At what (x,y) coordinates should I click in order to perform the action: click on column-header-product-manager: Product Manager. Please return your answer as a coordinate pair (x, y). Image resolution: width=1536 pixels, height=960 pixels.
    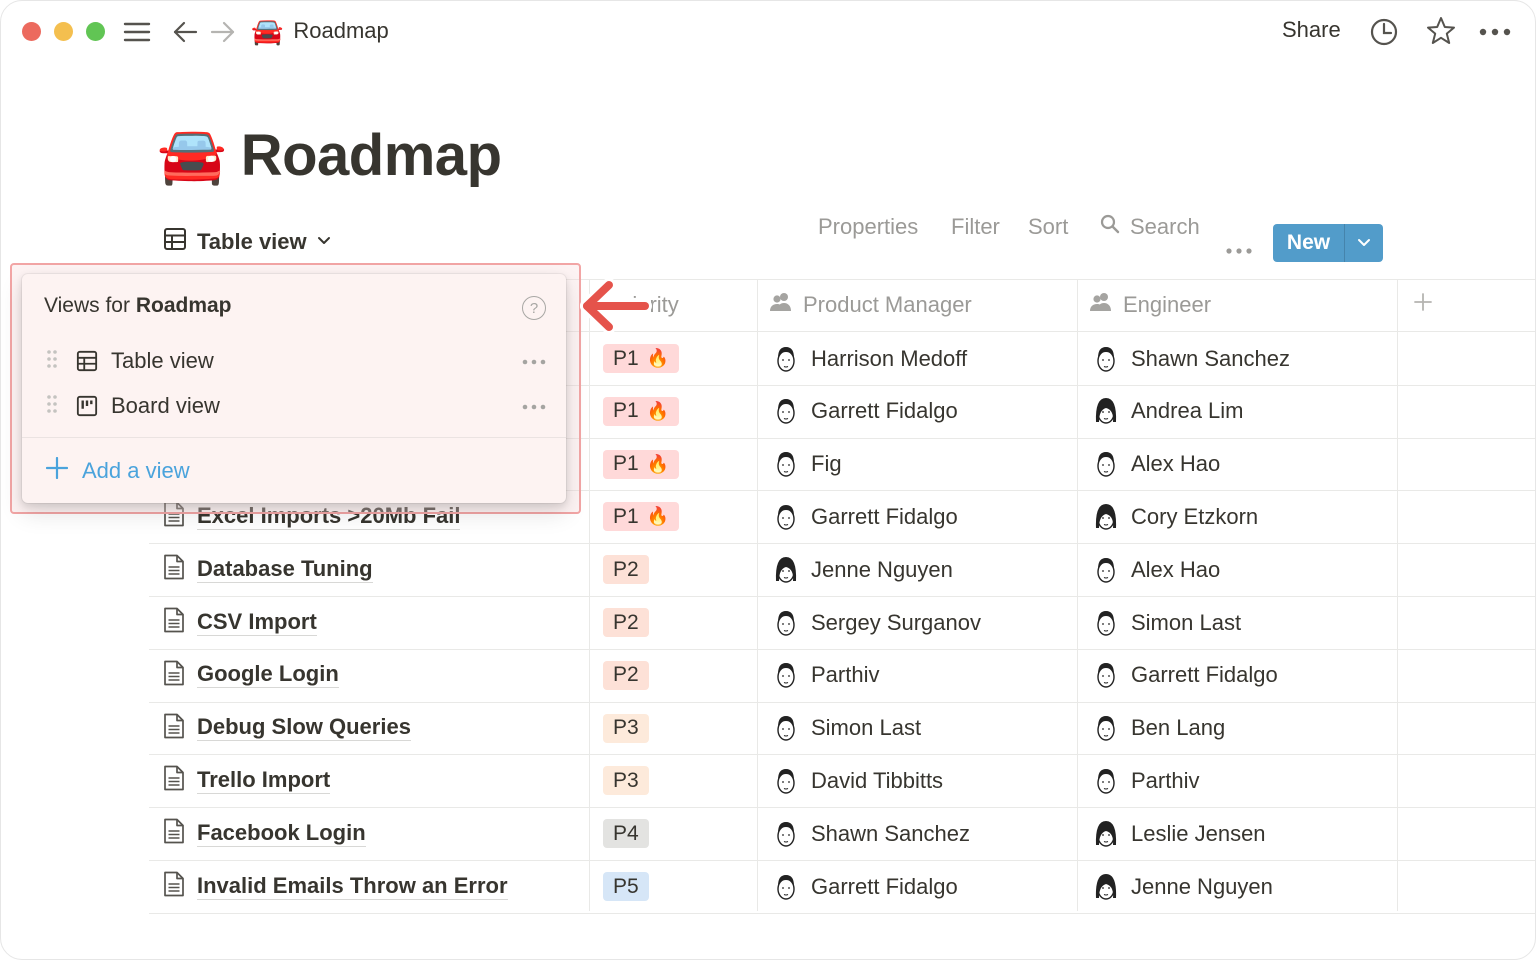
    Looking at the image, I should click on (870, 305).